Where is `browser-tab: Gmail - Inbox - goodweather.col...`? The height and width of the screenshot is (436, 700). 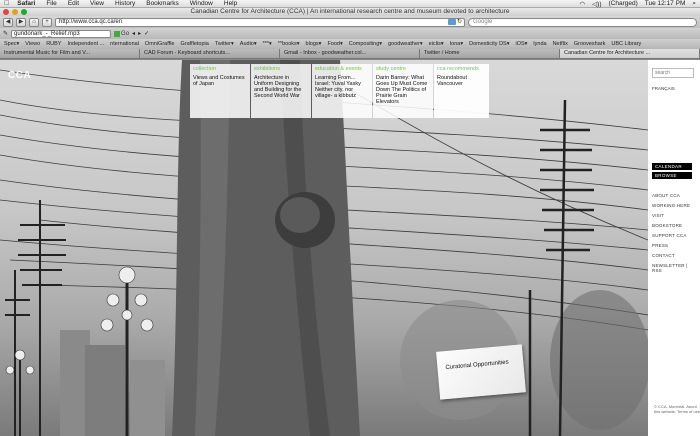
browser-tab: Gmail - Inbox - goodweather.col... is located at coordinates (350, 53).